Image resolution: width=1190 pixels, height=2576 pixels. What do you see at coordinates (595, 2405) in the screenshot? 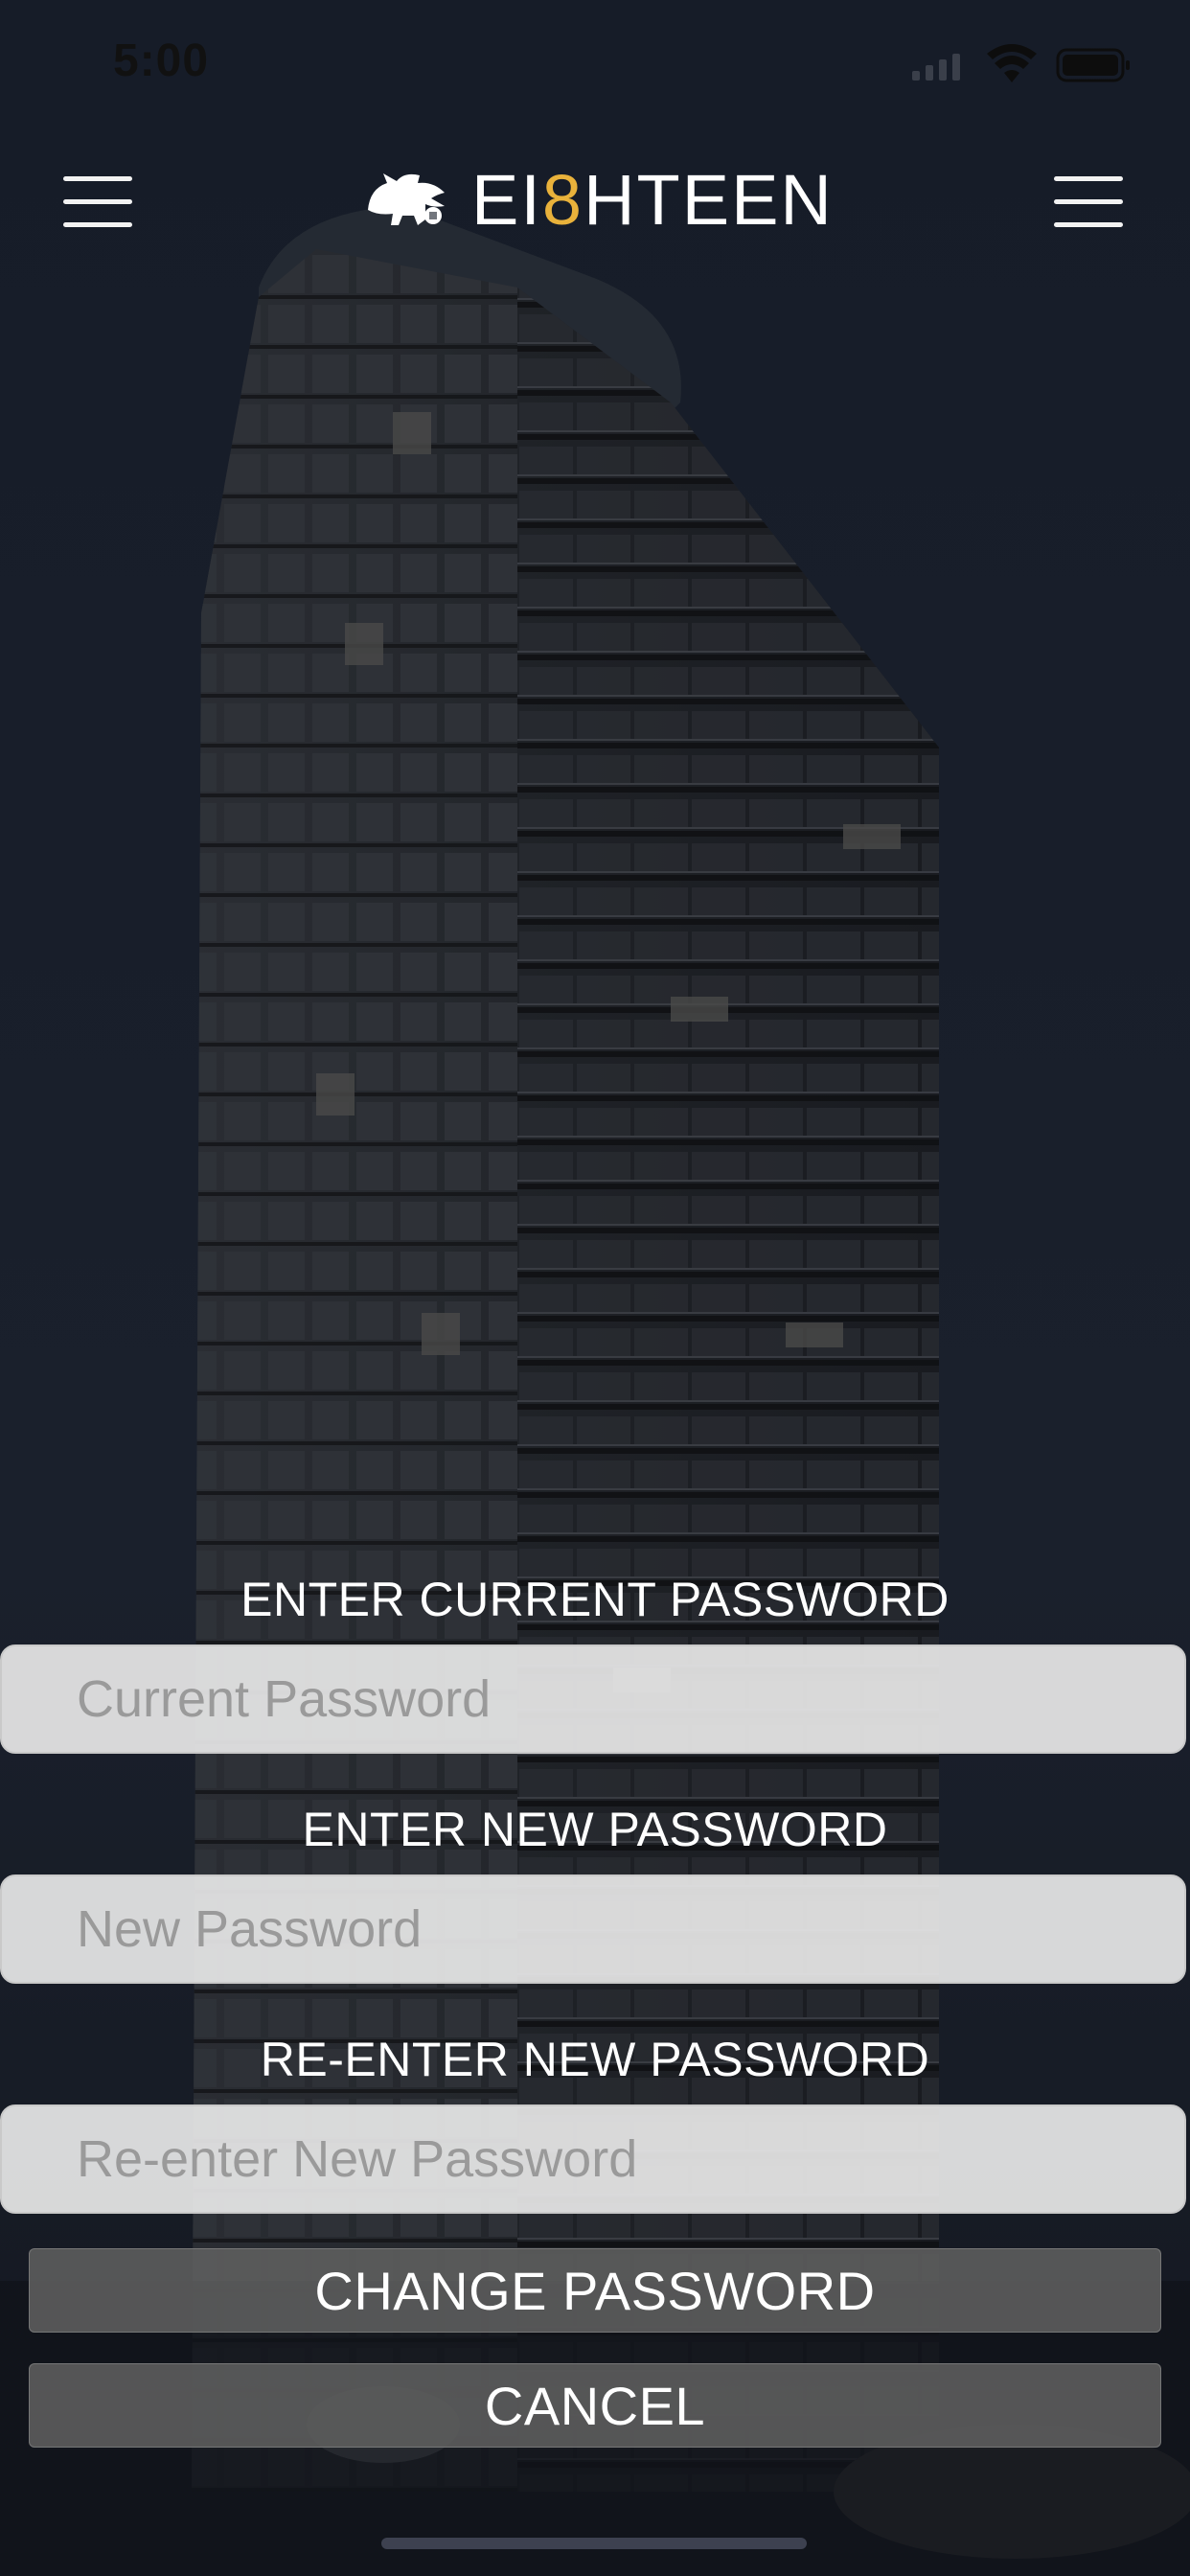
I see `cancel-button: CANCEL` at bounding box center [595, 2405].